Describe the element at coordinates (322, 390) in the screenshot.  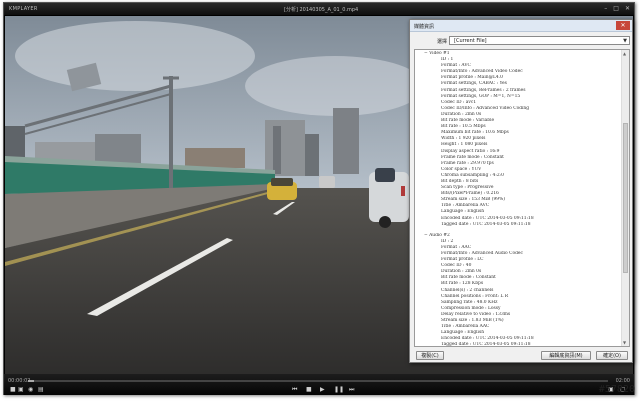
I see `play-icon: ▶` at that location.